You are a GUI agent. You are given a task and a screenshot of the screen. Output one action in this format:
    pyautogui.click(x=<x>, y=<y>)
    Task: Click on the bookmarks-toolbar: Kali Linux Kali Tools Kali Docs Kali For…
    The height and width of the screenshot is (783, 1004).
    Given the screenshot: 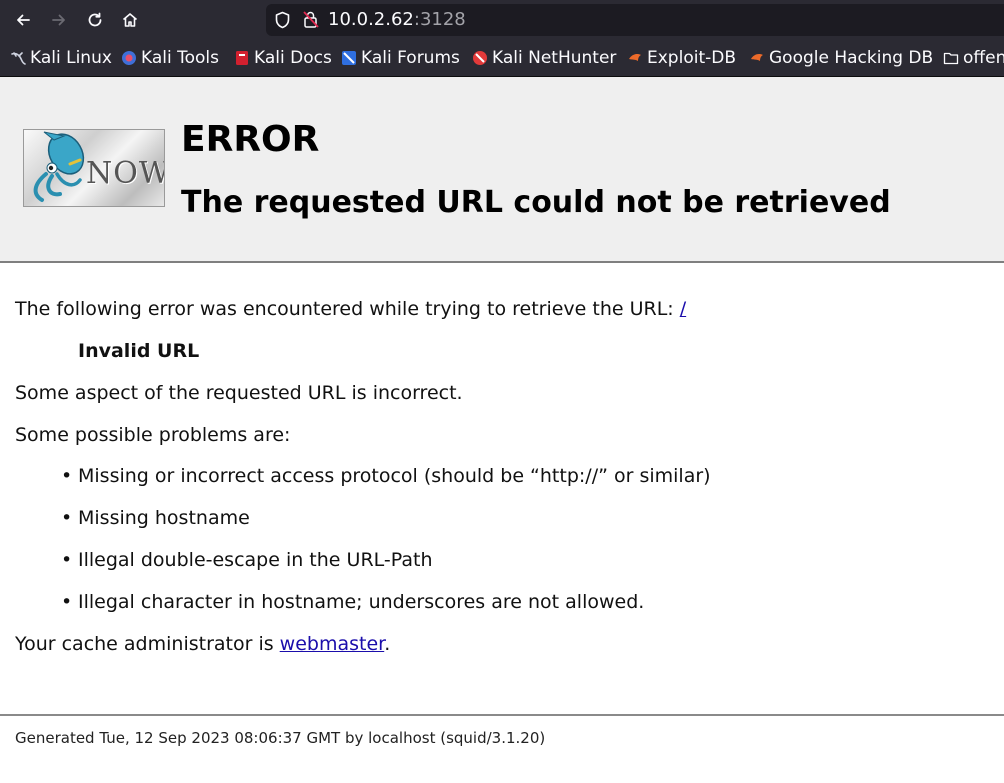 What is the action you would take?
    pyautogui.click(x=502, y=58)
    